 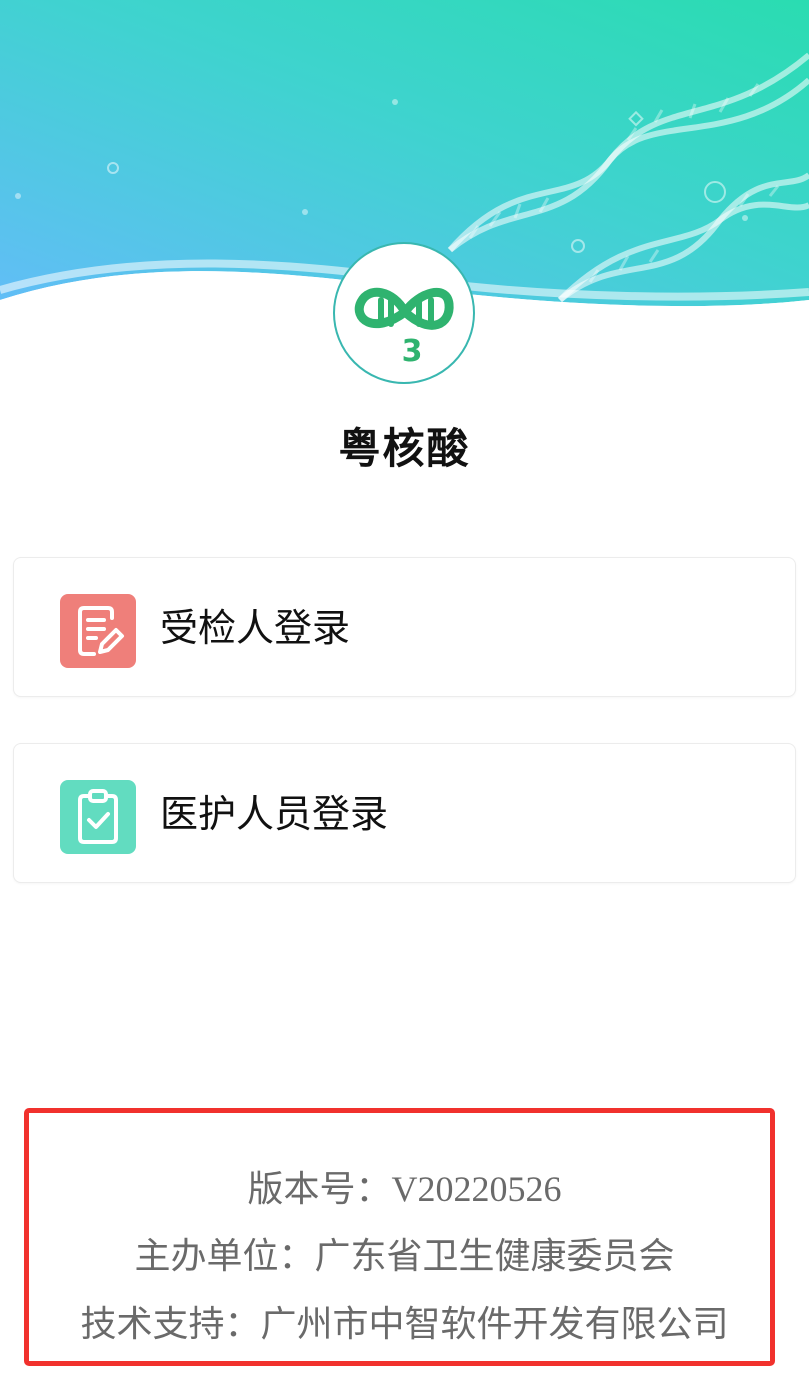 I want to click on app-logo: 3, so click(x=404, y=313).